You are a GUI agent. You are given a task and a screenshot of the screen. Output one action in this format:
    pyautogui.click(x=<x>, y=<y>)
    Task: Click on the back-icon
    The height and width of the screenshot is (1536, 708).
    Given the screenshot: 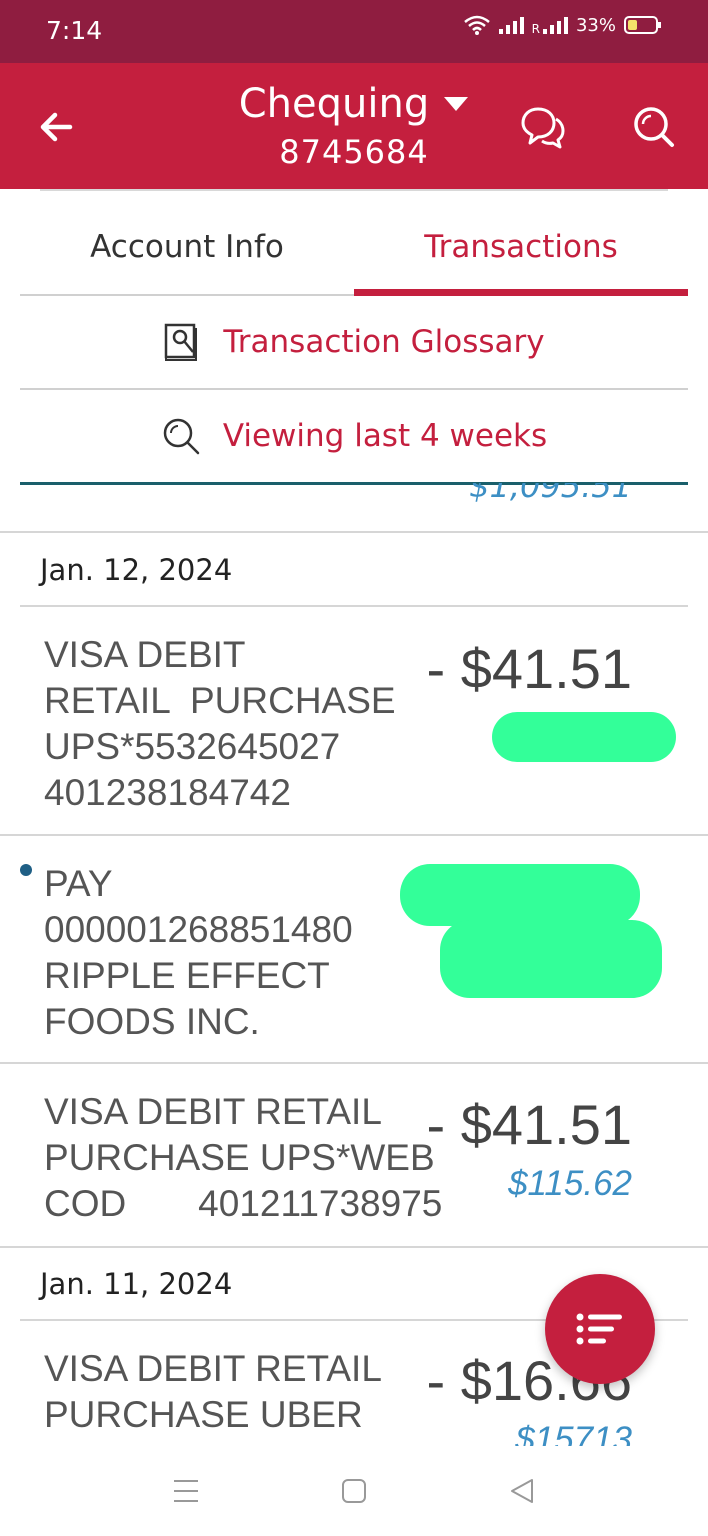 What is the action you would take?
    pyautogui.click(x=522, y=1491)
    